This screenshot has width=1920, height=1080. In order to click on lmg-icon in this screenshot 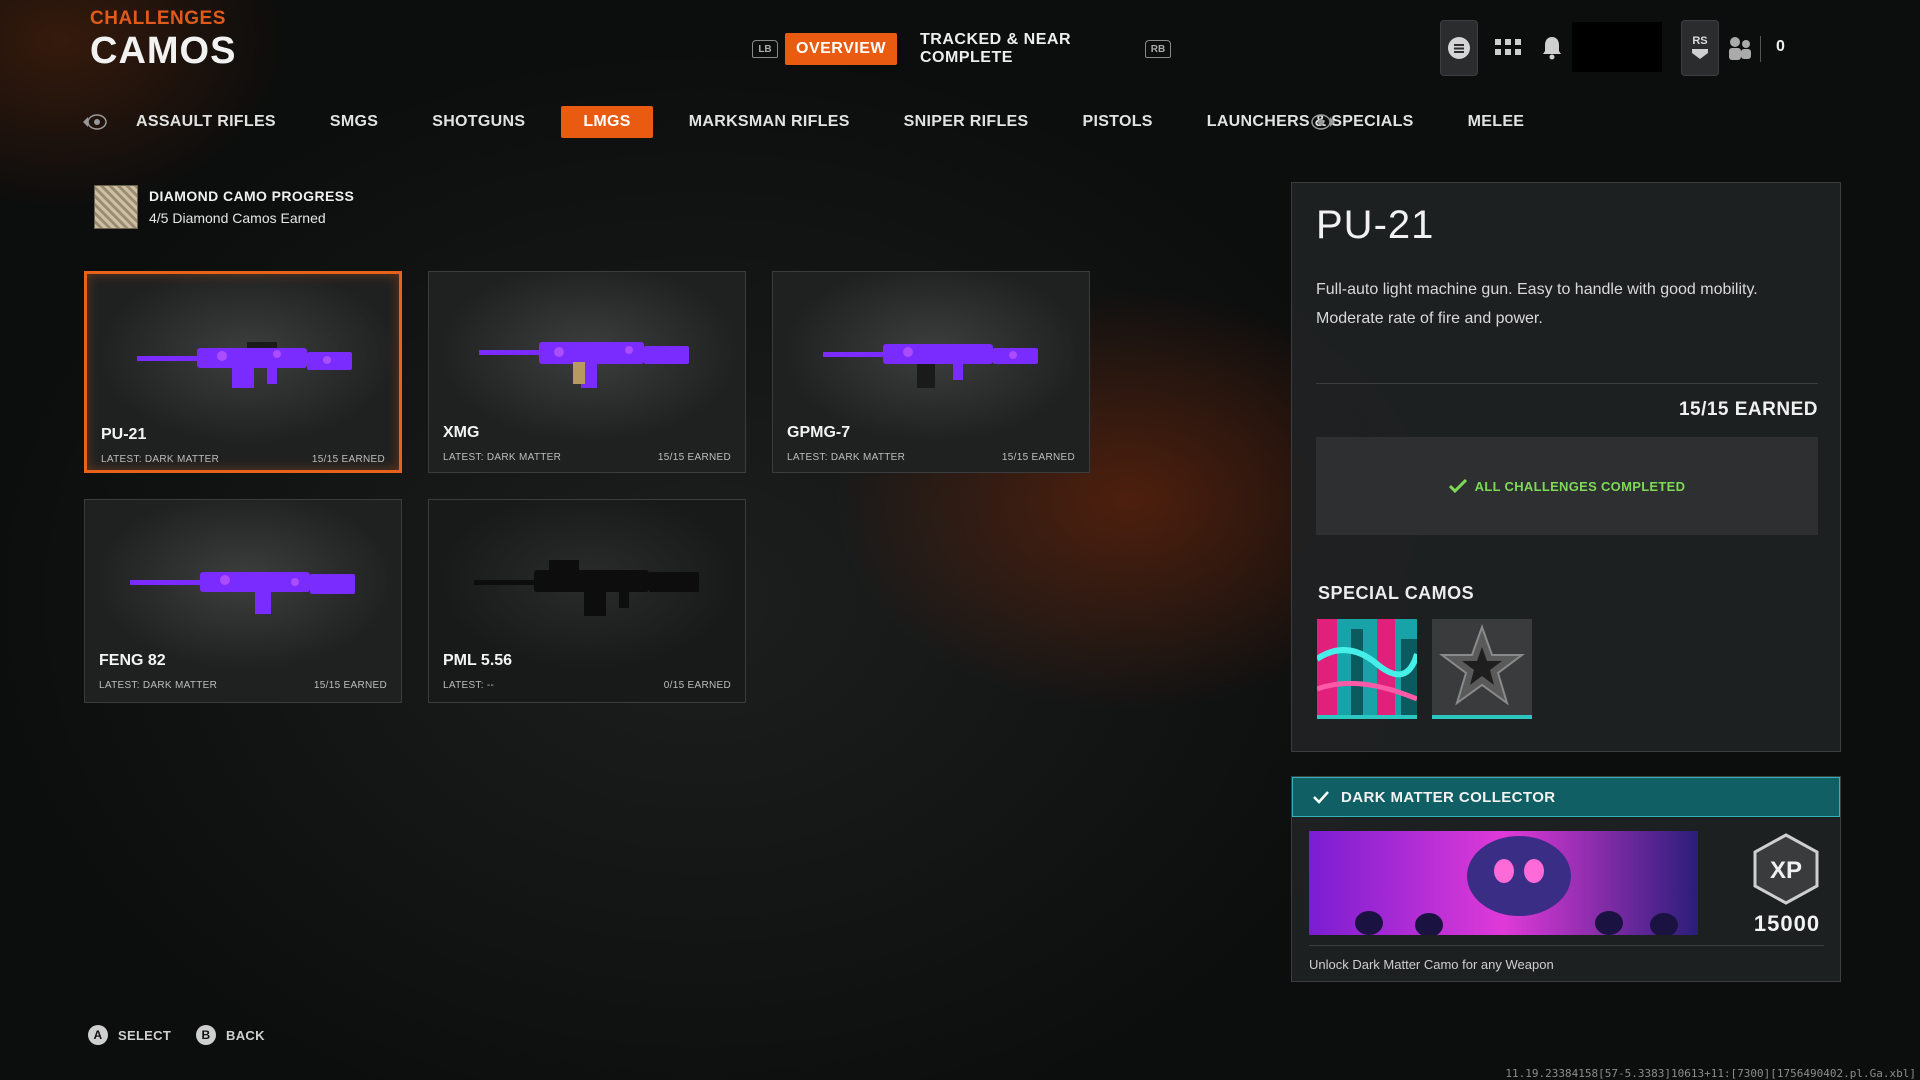, I will do `click(586, 588)`.